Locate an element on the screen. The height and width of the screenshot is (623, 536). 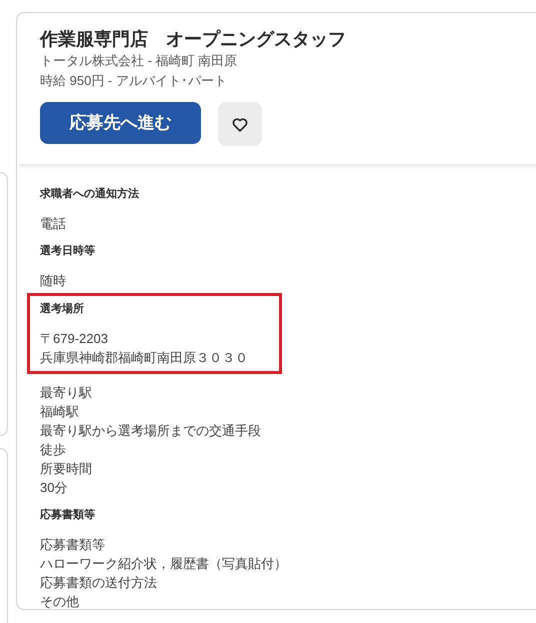
company-location: トータル株式会社 - 福崎町 南田原 is located at coordinates (139, 61).